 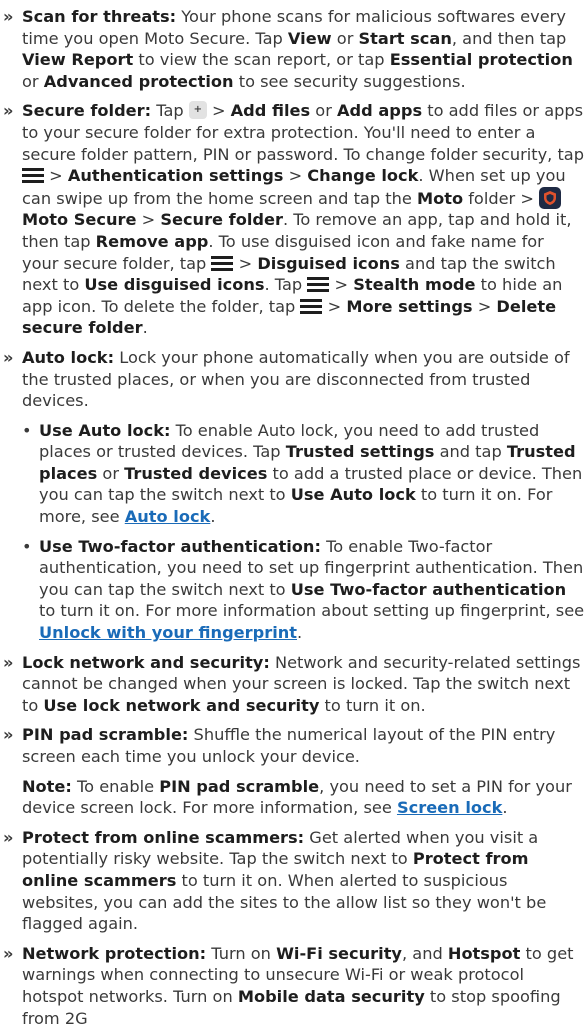 I want to click on ui-term-secure-folder: Secure folder, so click(x=221, y=220).